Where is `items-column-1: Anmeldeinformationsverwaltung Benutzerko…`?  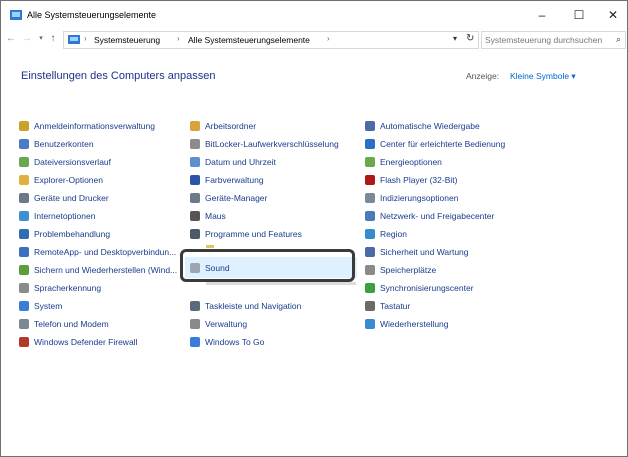 items-column-1: Anmeldeinformationsverwaltung Benutzerko… is located at coordinates (98, 234).